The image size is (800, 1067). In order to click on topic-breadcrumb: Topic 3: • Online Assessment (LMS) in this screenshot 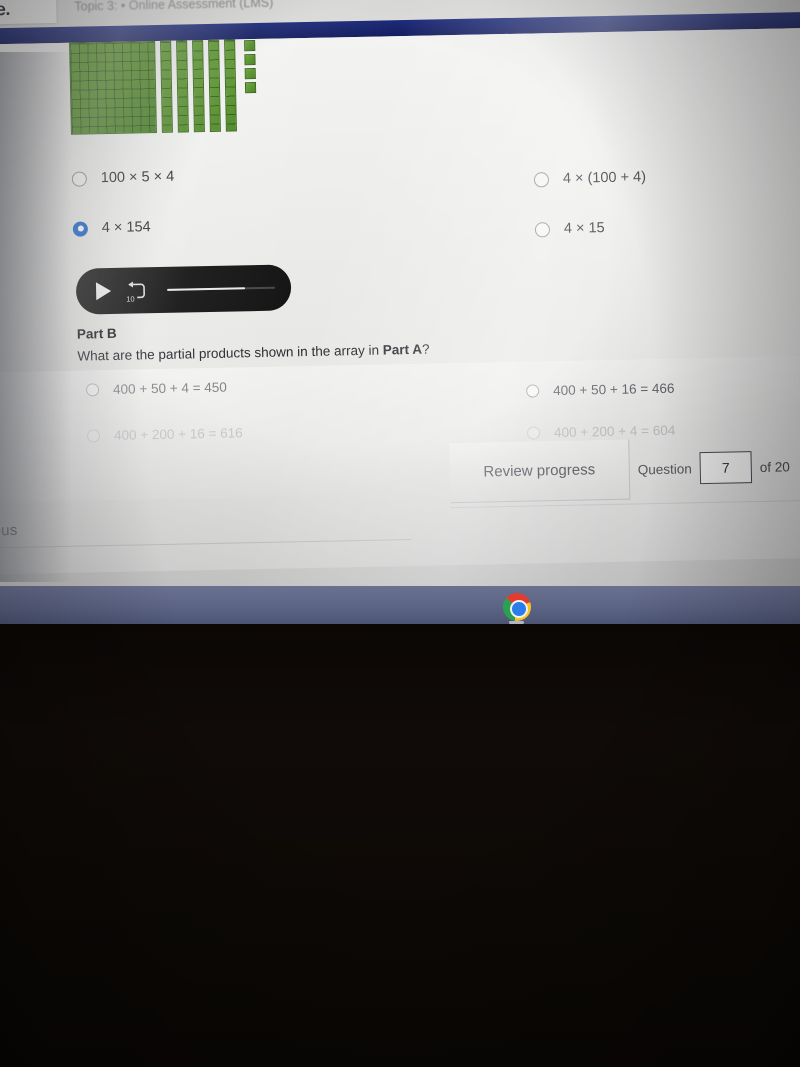, I will do `click(174, 7)`.